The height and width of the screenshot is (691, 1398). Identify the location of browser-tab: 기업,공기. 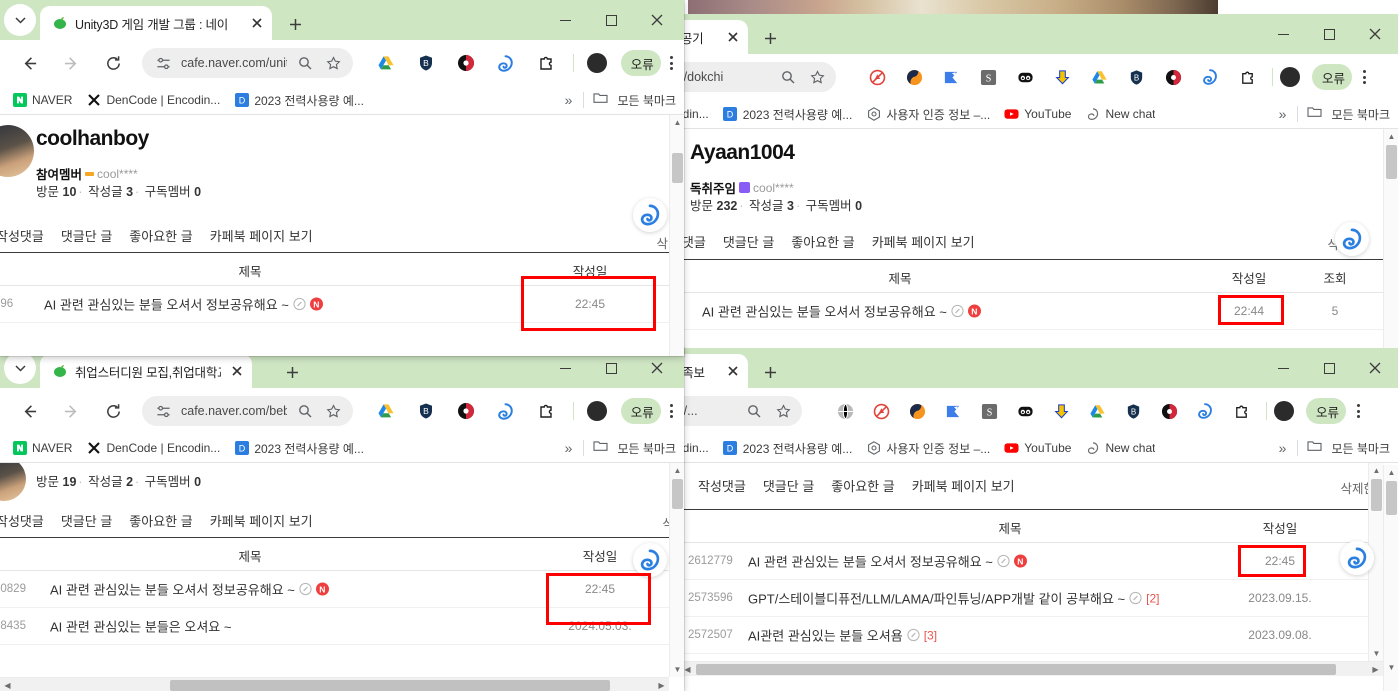
(714, 37).